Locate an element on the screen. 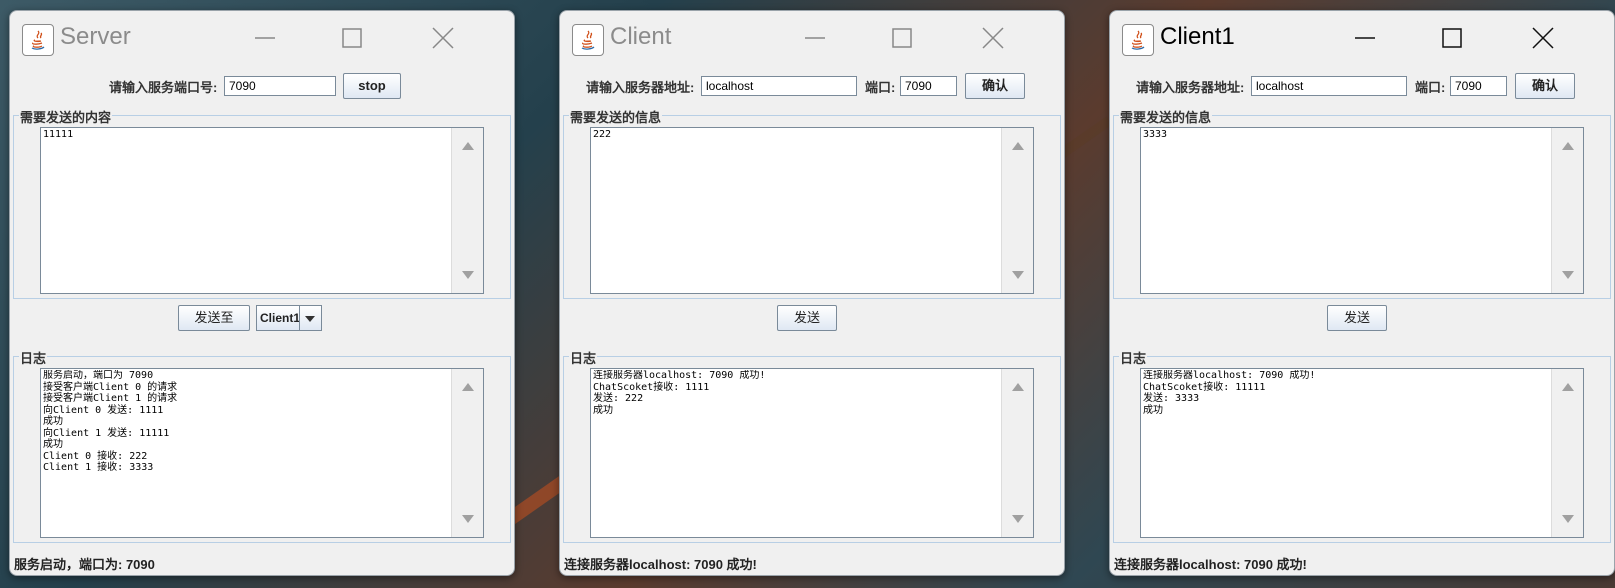 The height and width of the screenshot is (588, 1615). client-select: Client1 is located at coordinates (289, 318).